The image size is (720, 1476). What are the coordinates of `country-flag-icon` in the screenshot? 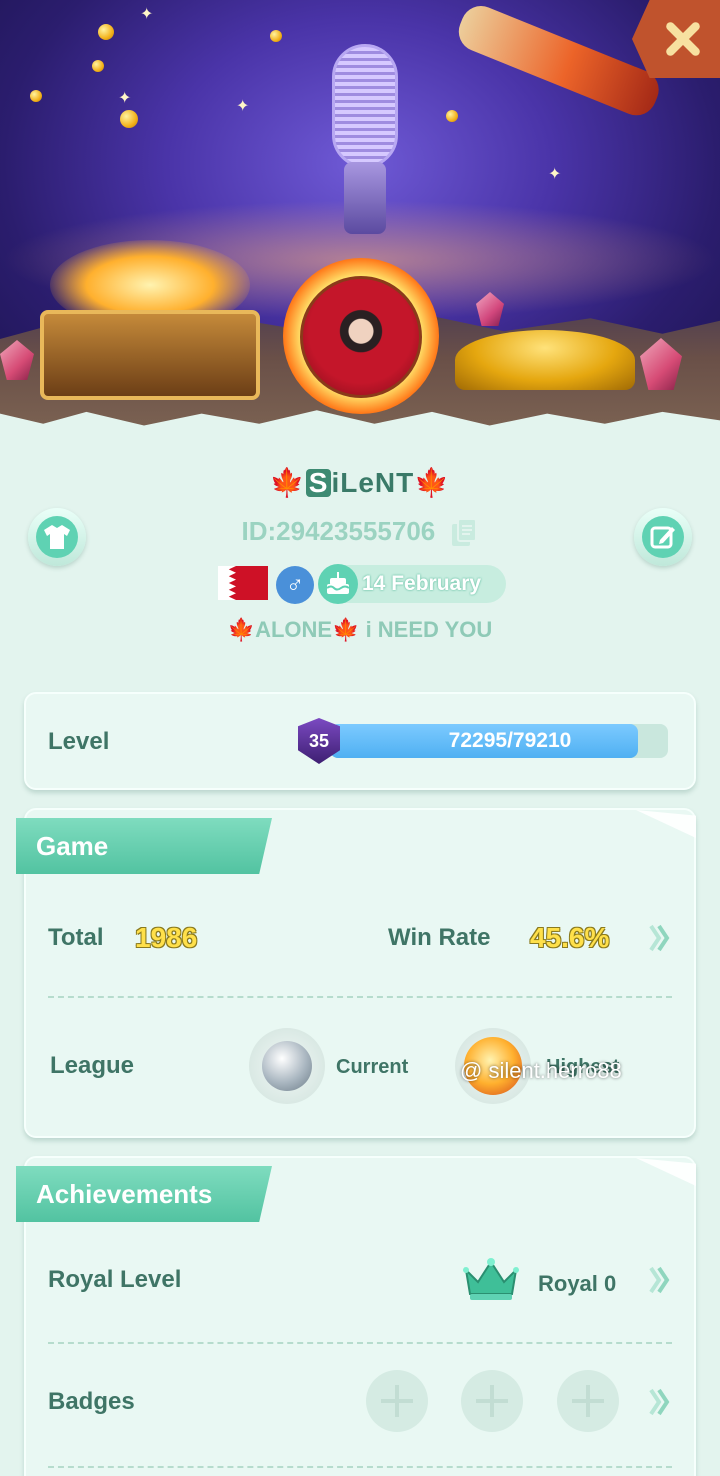 It's located at (243, 583).